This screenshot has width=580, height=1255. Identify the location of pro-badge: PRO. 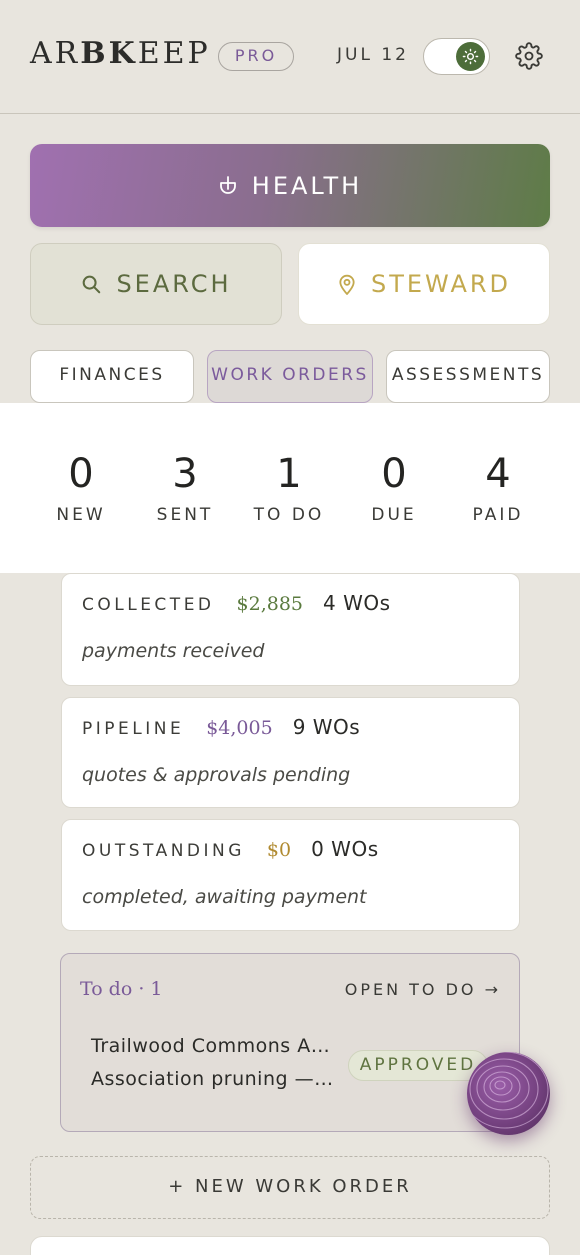
(256, 56).